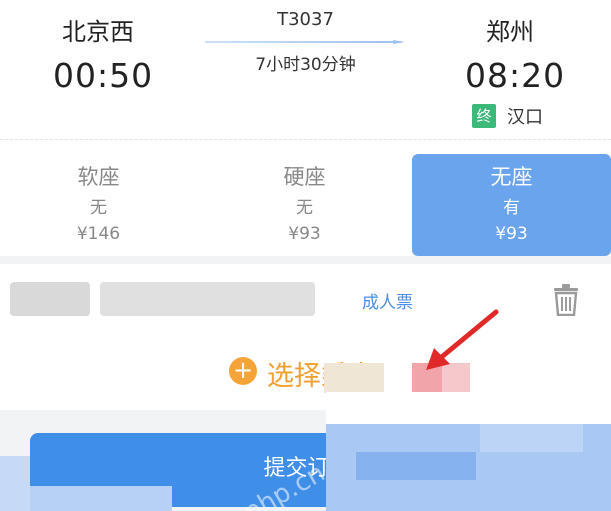 The height and width of the screenshot is (511, 611). Describe the element at coordinates (207, 299) in the screenshot. I see `blurred-id-number` at that location.